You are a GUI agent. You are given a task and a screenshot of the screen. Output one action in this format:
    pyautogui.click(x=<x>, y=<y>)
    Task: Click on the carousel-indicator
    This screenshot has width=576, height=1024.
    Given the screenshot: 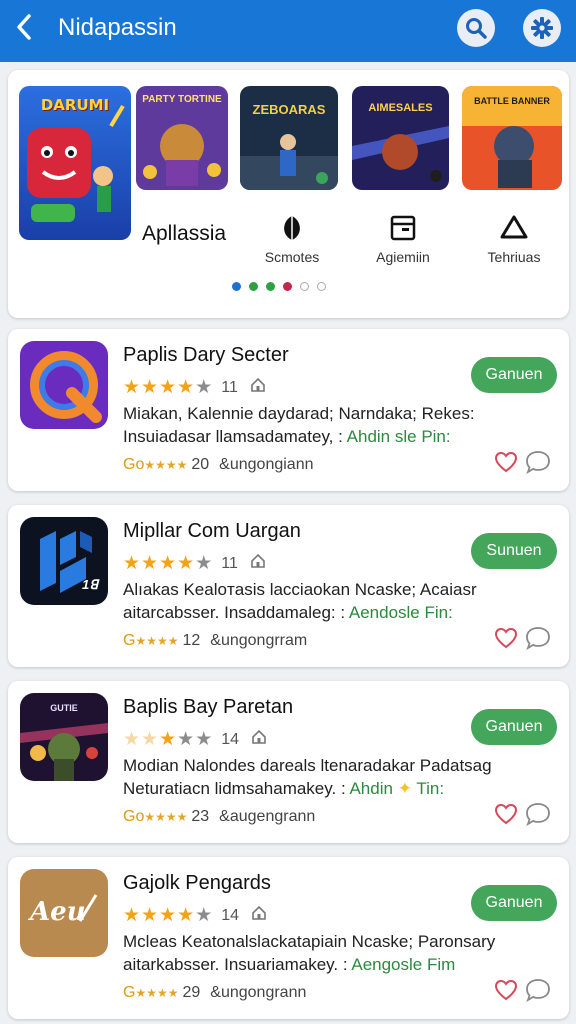 What is the action you would take?
    pyautogui.click(x=279, y=286)
    